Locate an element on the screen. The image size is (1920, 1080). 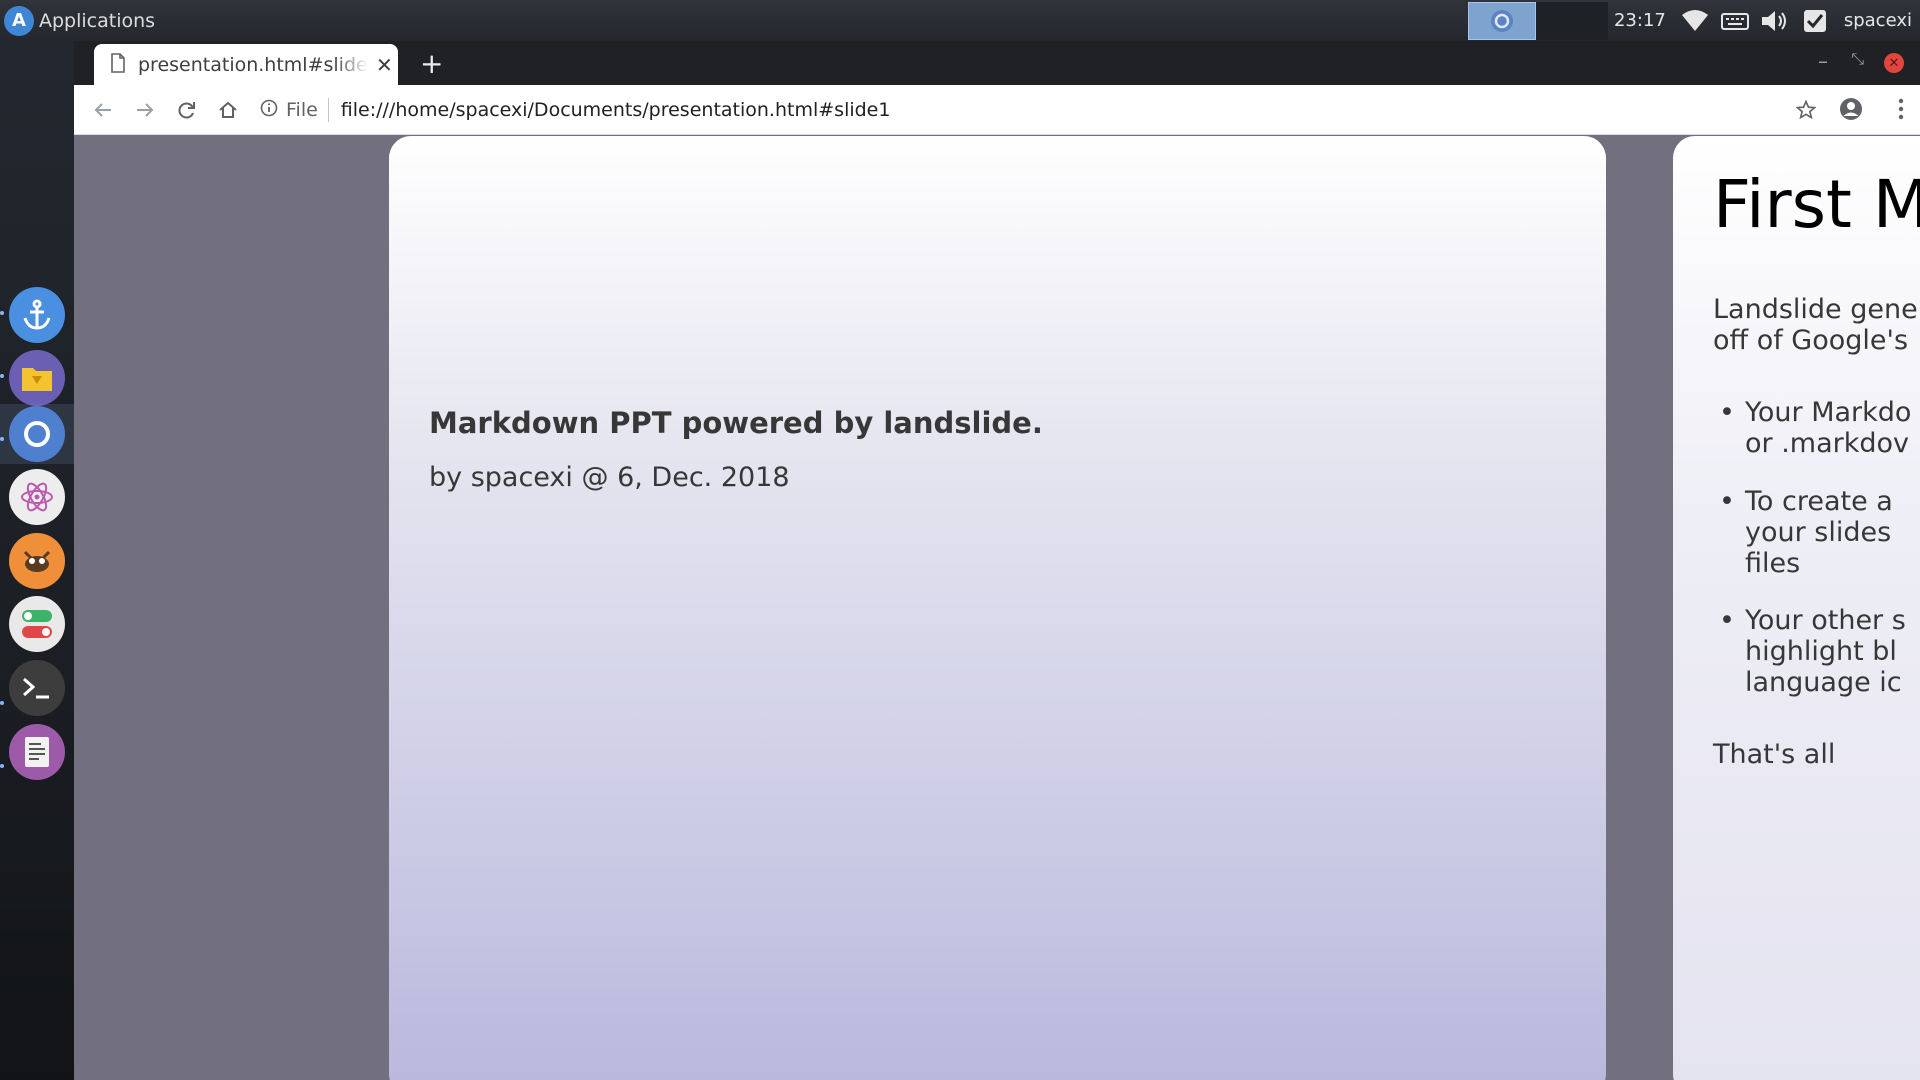
site-info-button: File is located at coordinates (289, 110).